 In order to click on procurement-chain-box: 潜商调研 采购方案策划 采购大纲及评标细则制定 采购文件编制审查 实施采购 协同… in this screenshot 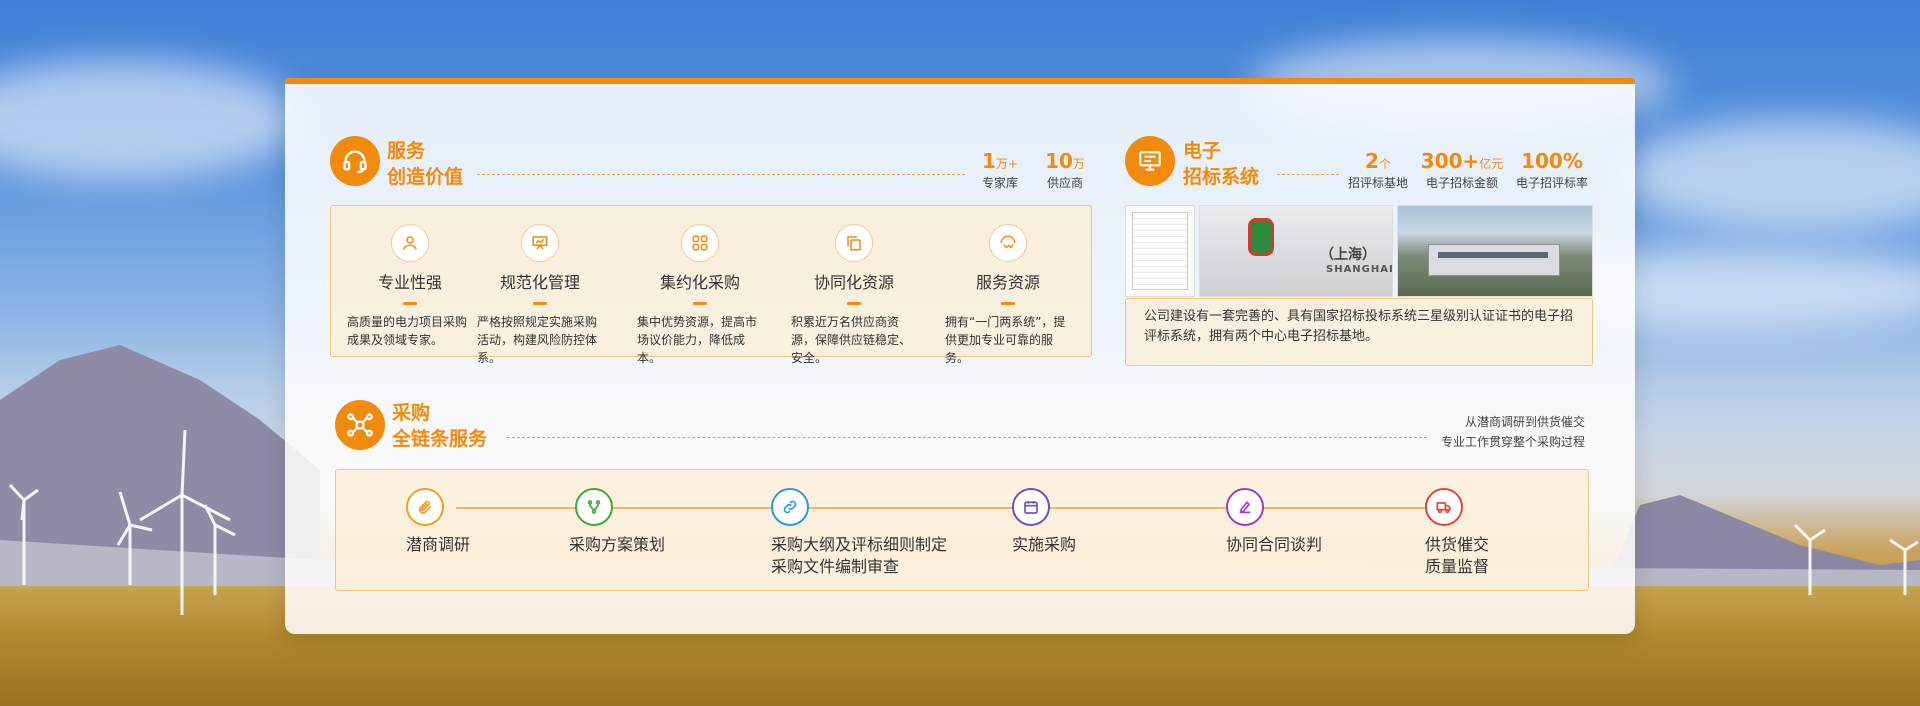, I will do `click(962, 530)`.